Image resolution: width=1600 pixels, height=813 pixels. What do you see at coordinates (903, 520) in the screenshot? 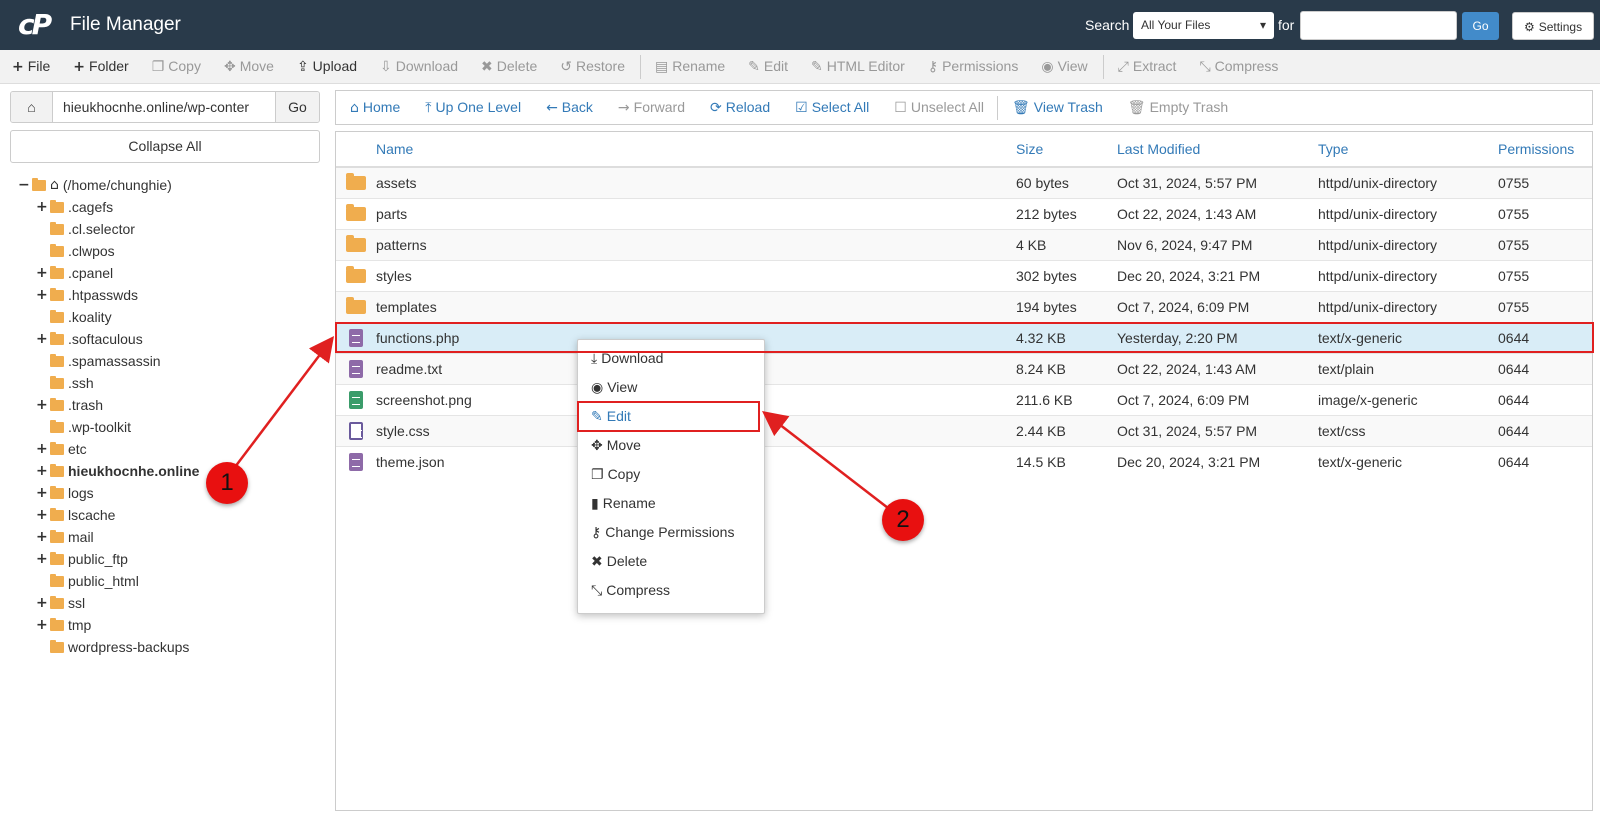
I see `step-marker-2: 2` at bounding box center [903, 520].